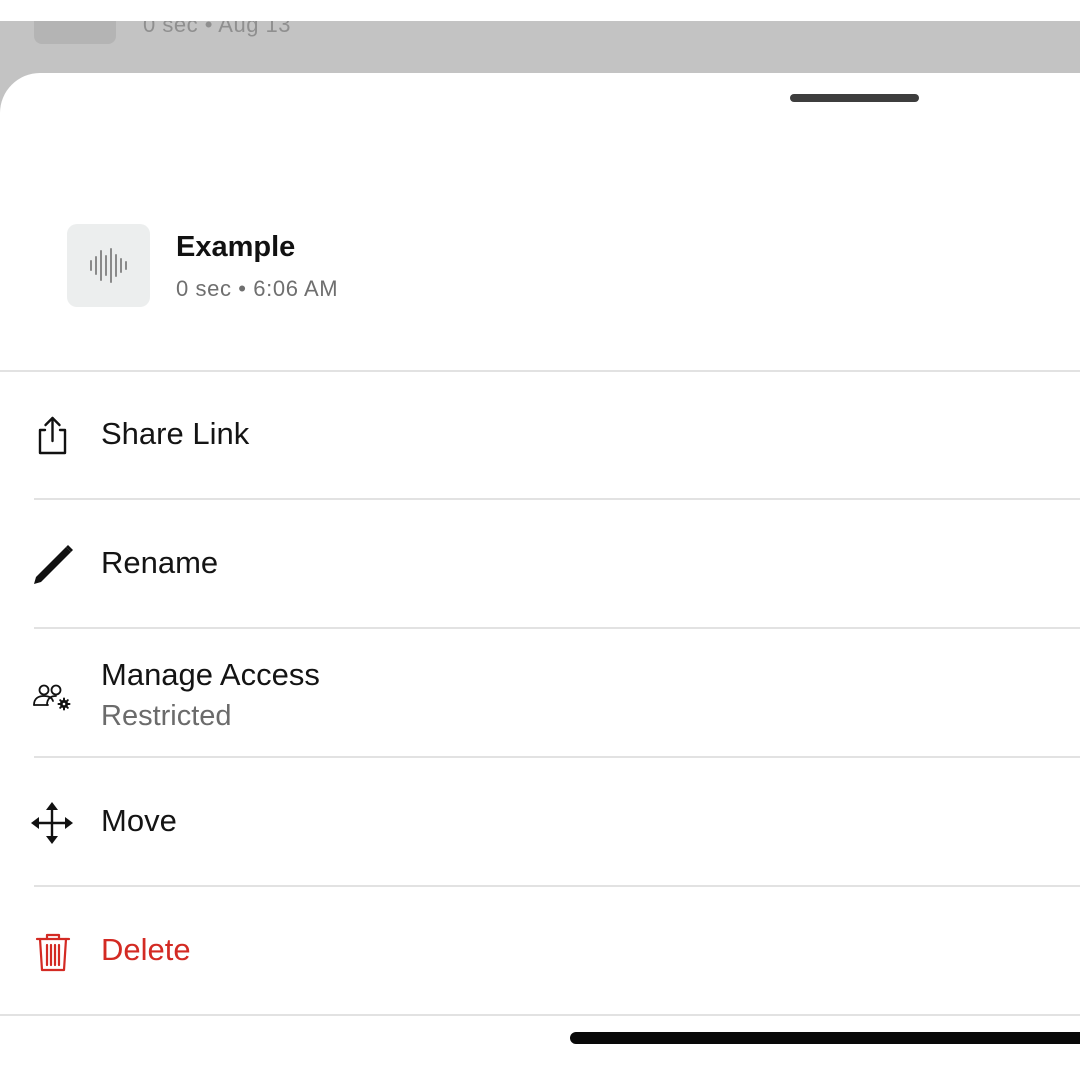  I want to click on menu-item-manage-access: Manage Access Restricted, so click(540, 694).